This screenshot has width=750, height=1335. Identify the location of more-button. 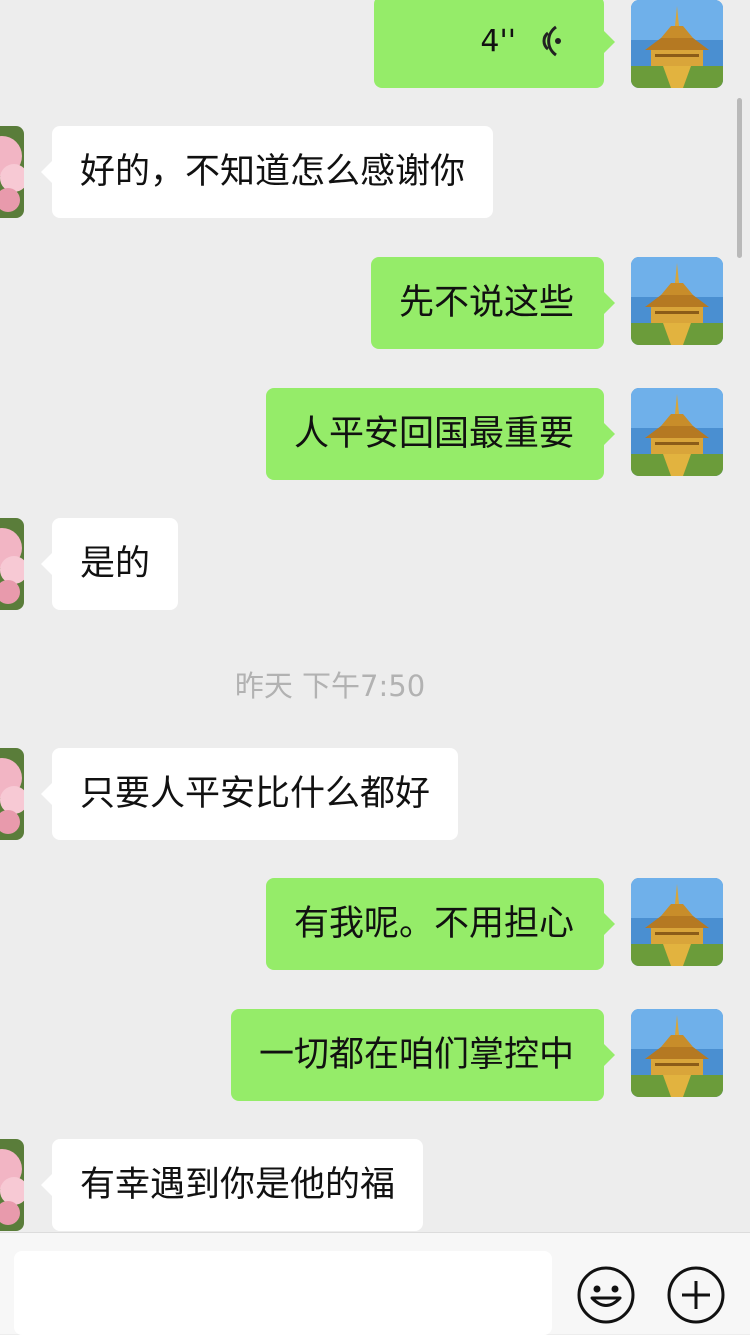
(696, 1295).